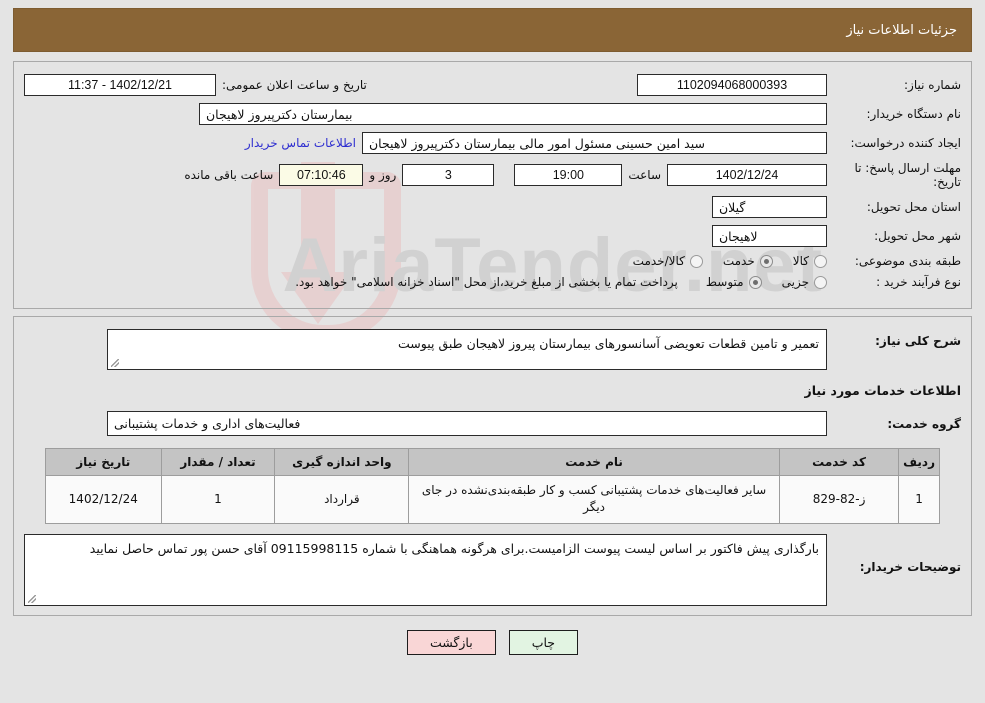 The image size is (985, 703). Describe the element at coordinates (769, 207) in the screenshot. I see `province-field: گیلان` at that location.